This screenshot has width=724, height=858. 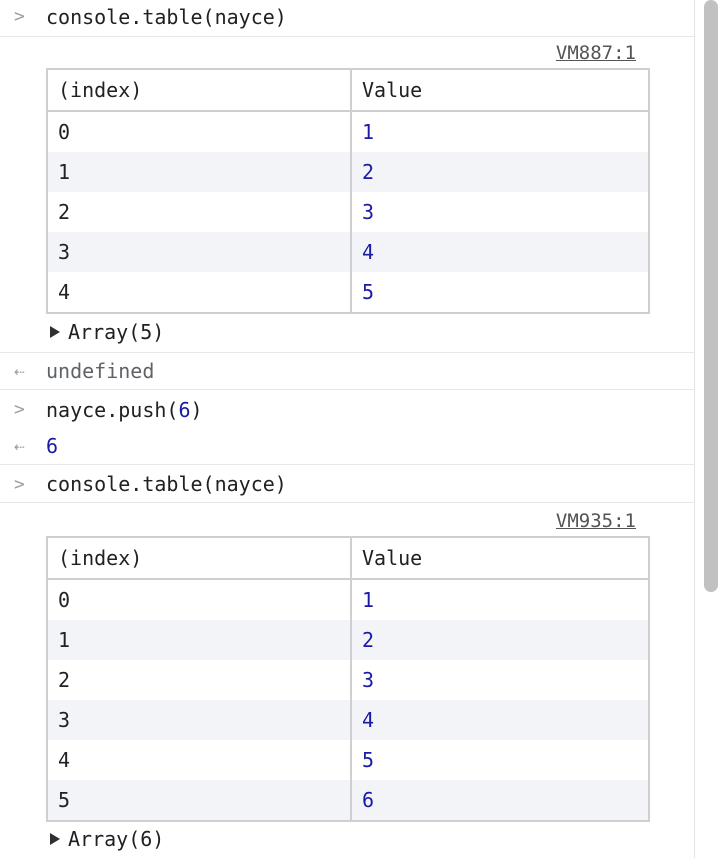 What do you see at coordinates (347, 408) in the screenshot?
I see `console-input-row: > nayce.push(6)` at bounding box center [347, 408].